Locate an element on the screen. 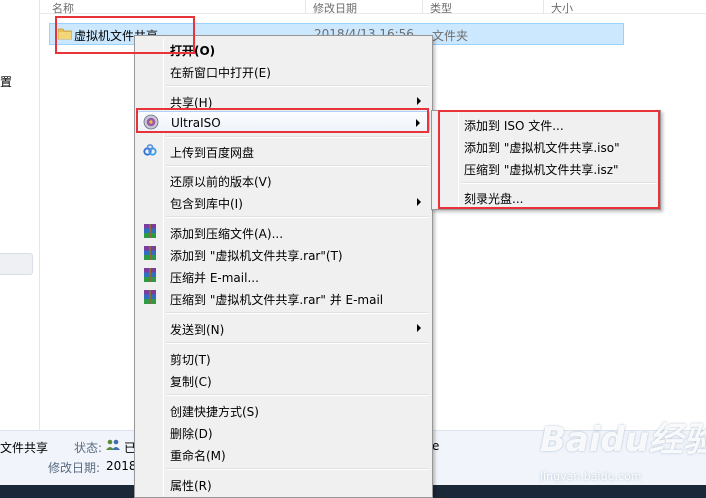 The height and width of the screenshot is (498, 706). menu-item-label: 属性(R) is located at coordinates (191, 486).